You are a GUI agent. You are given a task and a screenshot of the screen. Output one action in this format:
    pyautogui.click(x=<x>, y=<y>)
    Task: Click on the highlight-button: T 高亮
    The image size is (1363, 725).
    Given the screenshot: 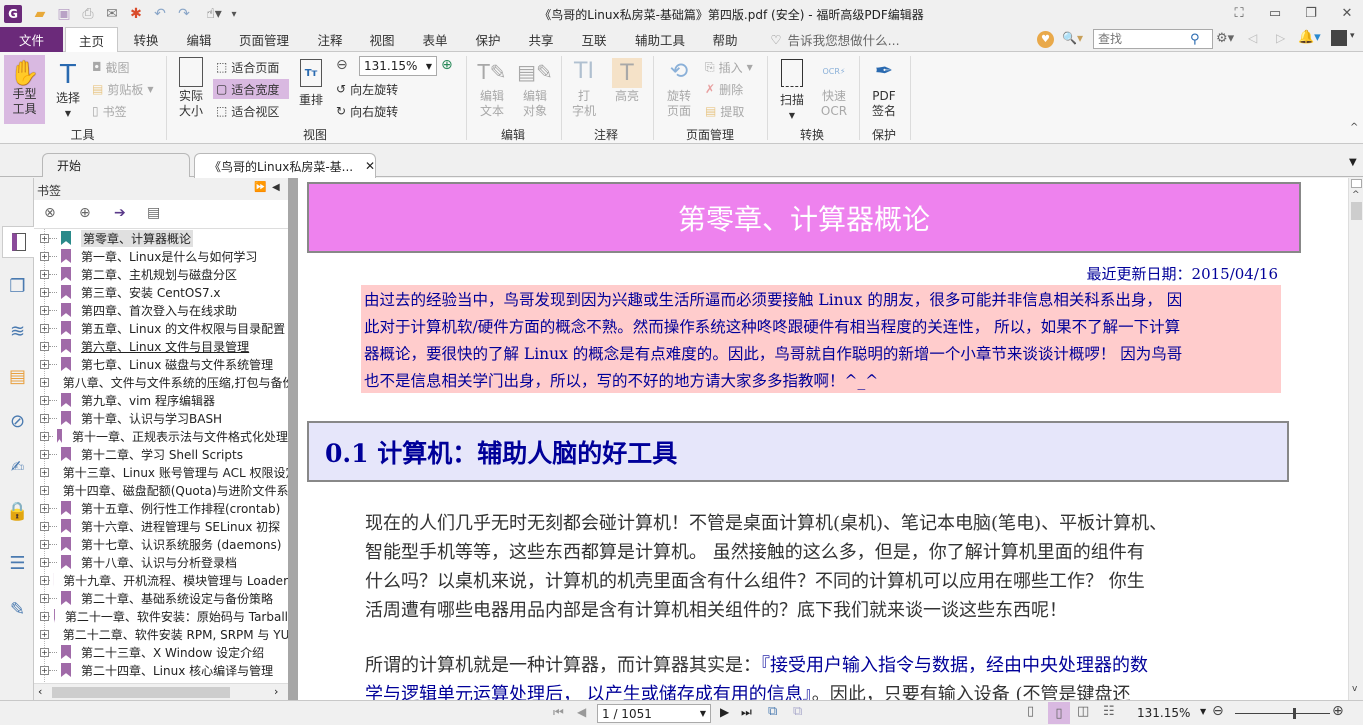 What is the action you would take?
    pyautogui.click(x=627, y=89)
    